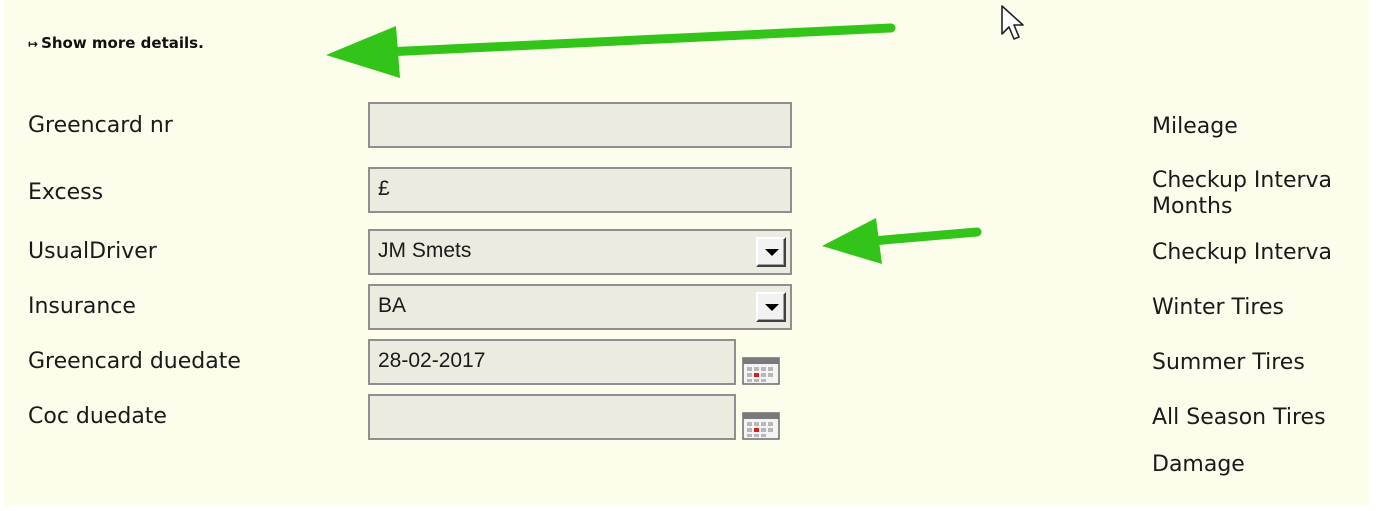  Describe the element at coordinates (611, 50) in the screenshot. I see `annotation-arrow-top` at that location.